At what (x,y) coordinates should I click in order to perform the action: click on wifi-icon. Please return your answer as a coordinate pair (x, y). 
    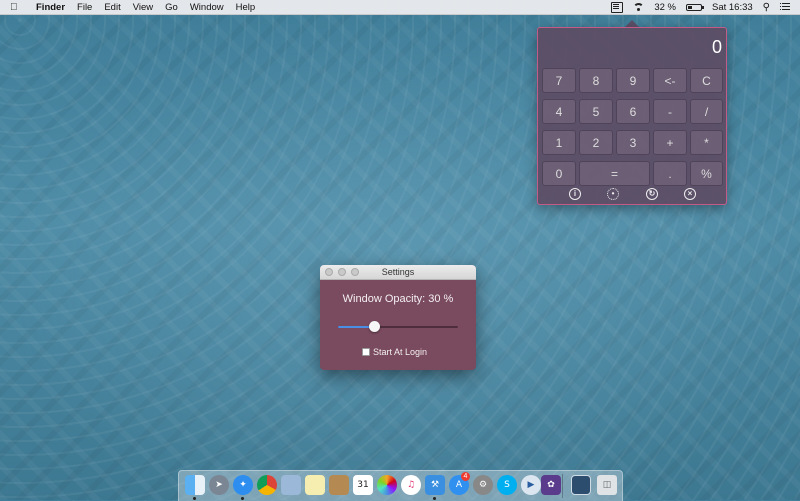
    Looking at the image, I should click on (639, 7).